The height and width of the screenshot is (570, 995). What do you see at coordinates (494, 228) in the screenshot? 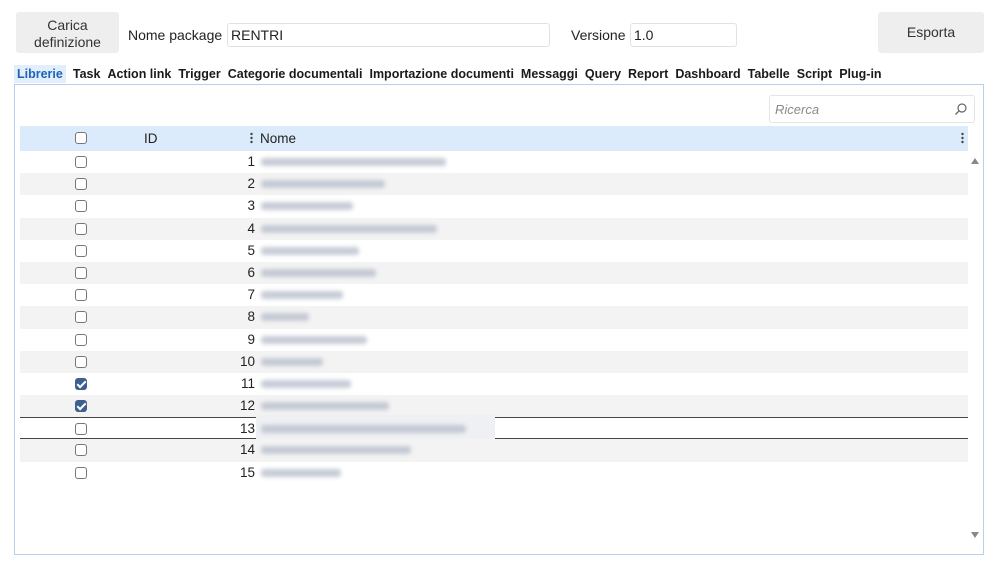
I see `table-row: 4` at bounding box center [494, 228].